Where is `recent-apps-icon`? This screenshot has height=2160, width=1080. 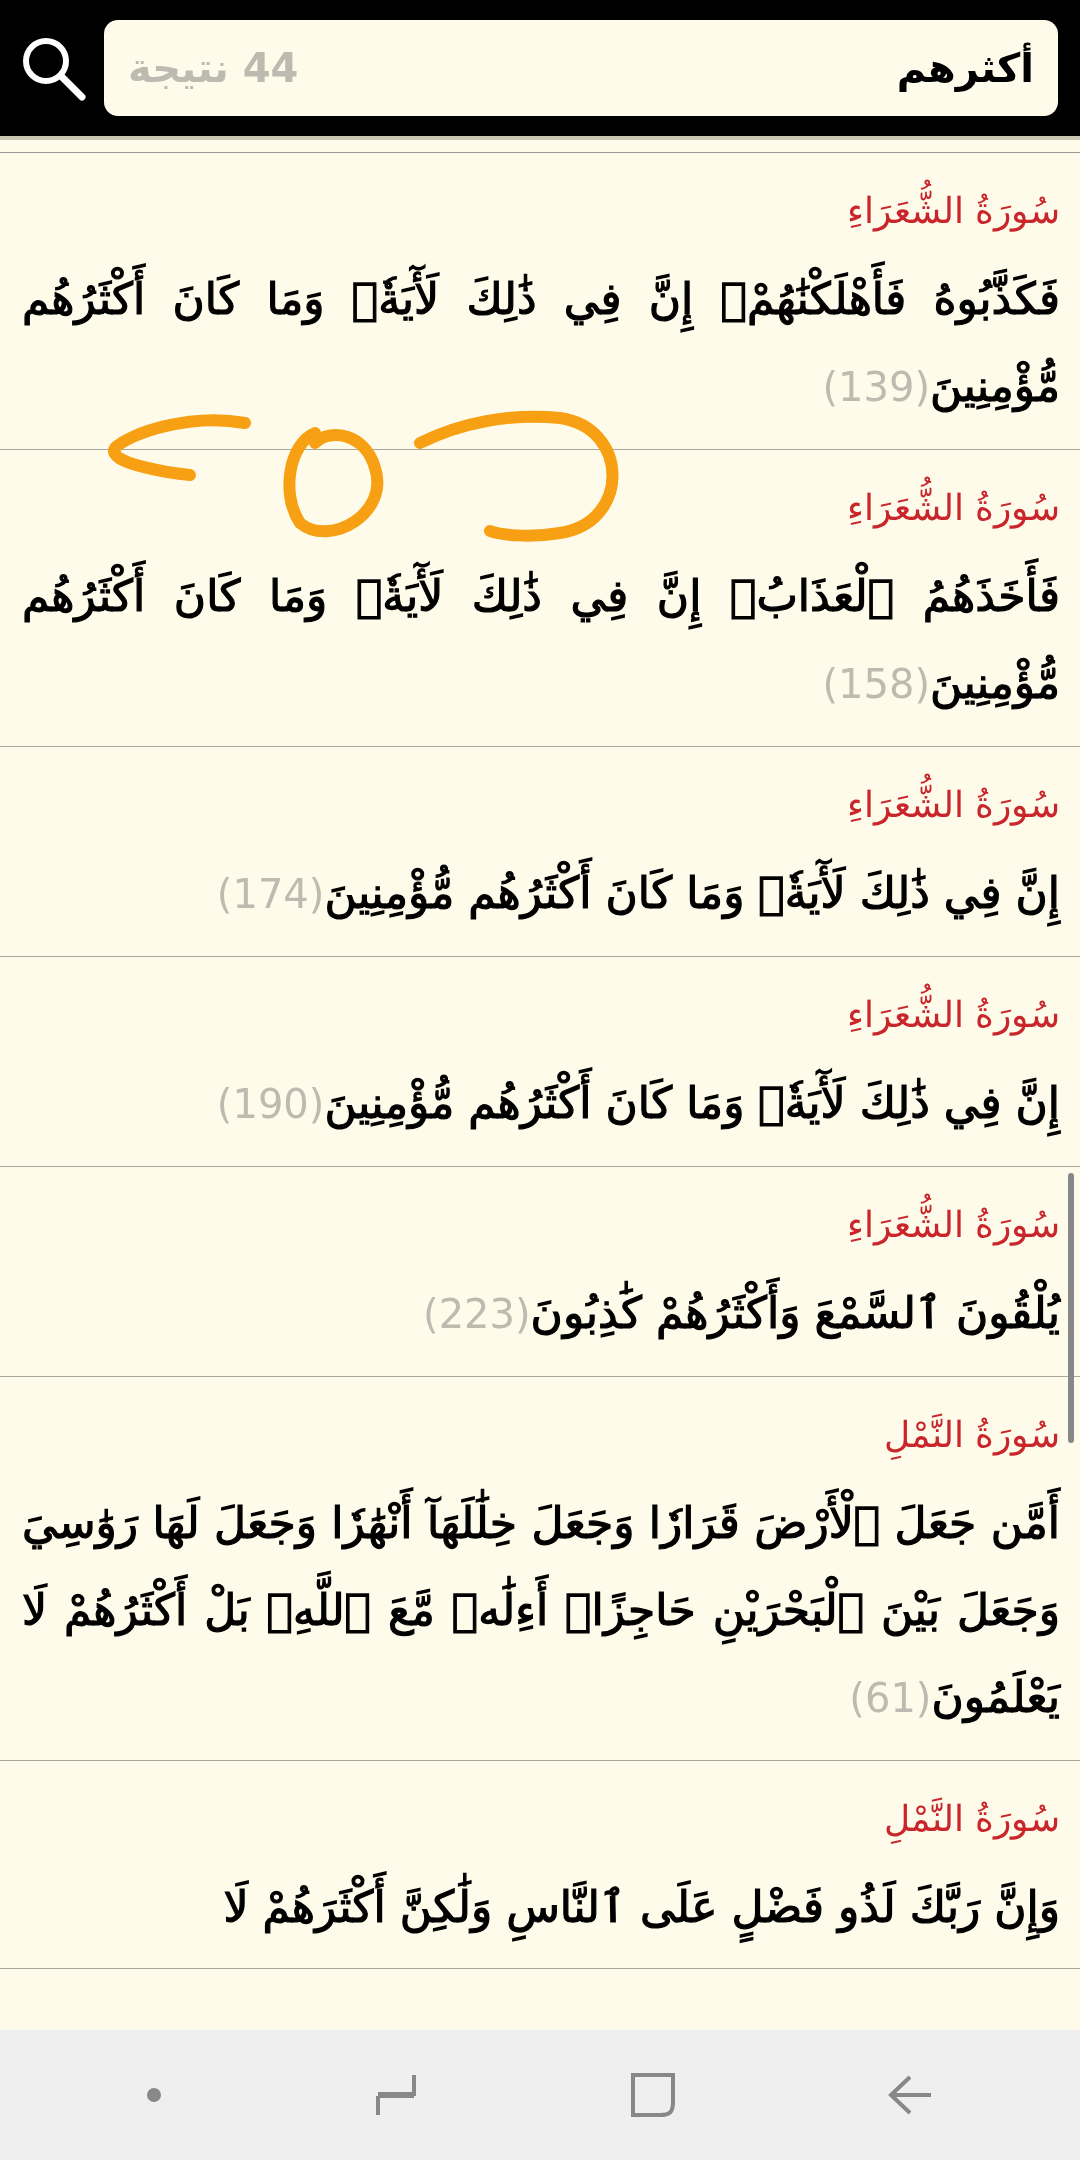 recent-apps-icon is located at coordinates (396, 2095).